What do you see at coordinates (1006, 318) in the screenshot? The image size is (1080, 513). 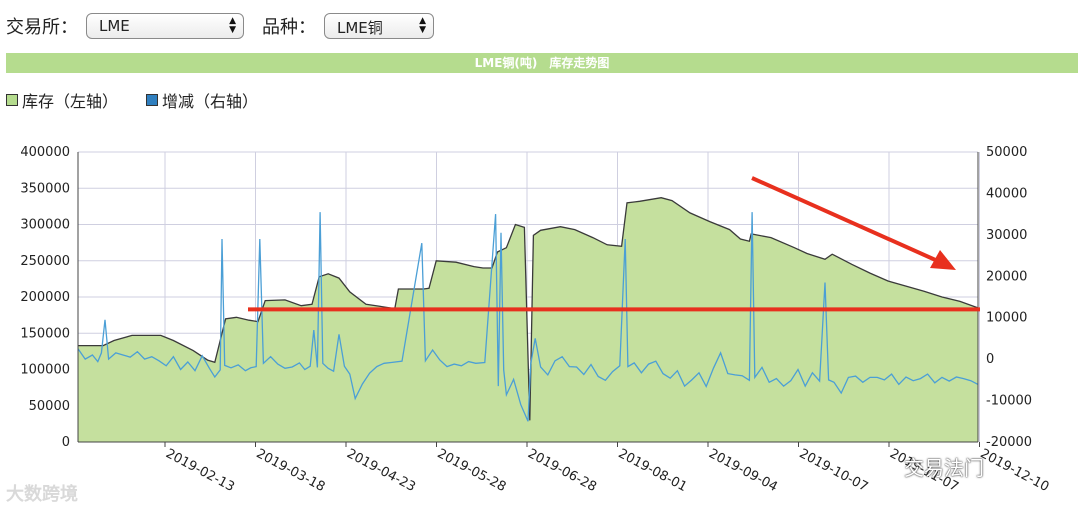 I see `right-axis-tick-label: 10000` at bounding box center [1006, 318].